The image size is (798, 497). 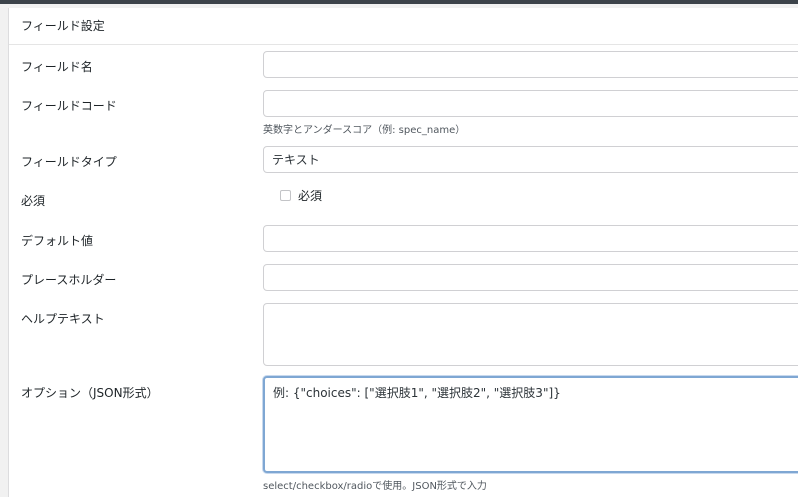 What do you see at coordinates (69, 106) in the screenshot?
I see `field-code-label: フィールドコード` at bounding box center [69, 106].